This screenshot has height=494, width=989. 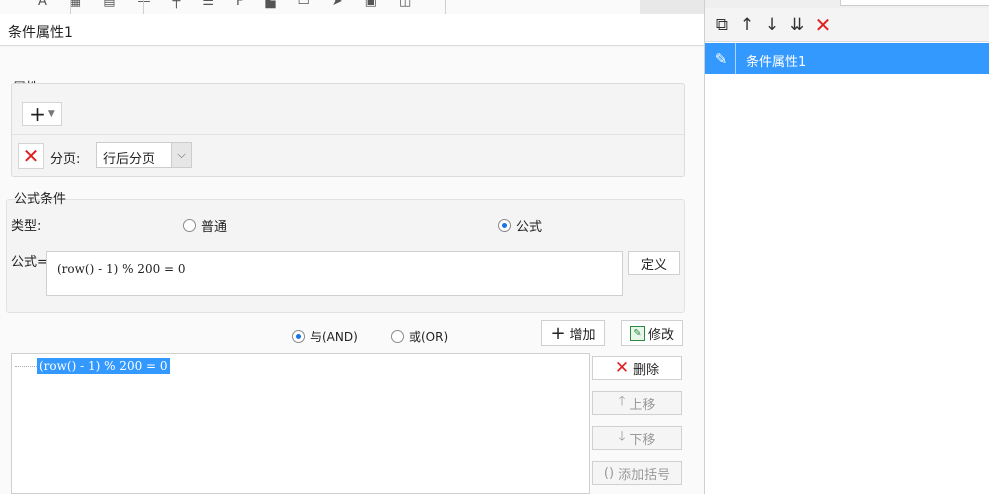 What do you see at coordinates (776, 62) in the screenshot?
I see `condition-item-label: 条件属性1` at bounding box center [776, 62].